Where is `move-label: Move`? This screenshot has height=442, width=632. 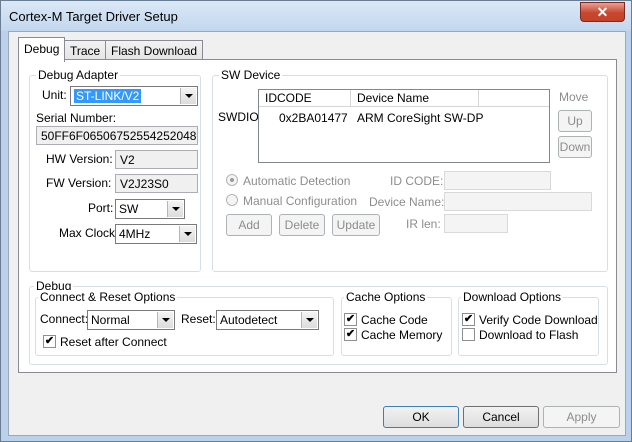 move-label: Move is located at coordinates (574, 97).